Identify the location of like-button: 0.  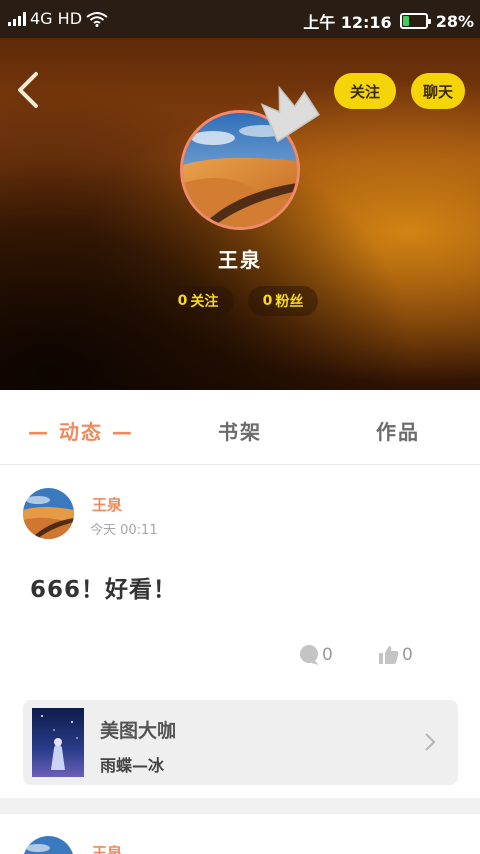
(395, 655).